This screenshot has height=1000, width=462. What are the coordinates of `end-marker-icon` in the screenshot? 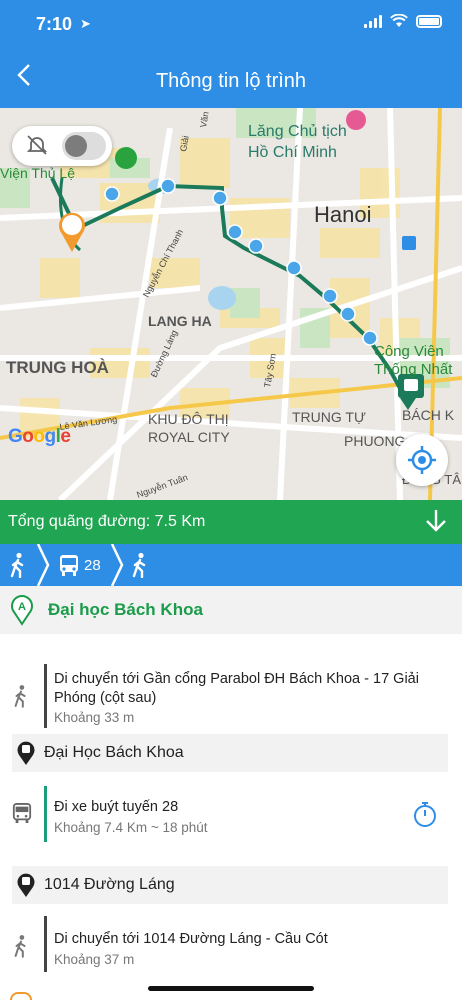 It's located at (21, 996).